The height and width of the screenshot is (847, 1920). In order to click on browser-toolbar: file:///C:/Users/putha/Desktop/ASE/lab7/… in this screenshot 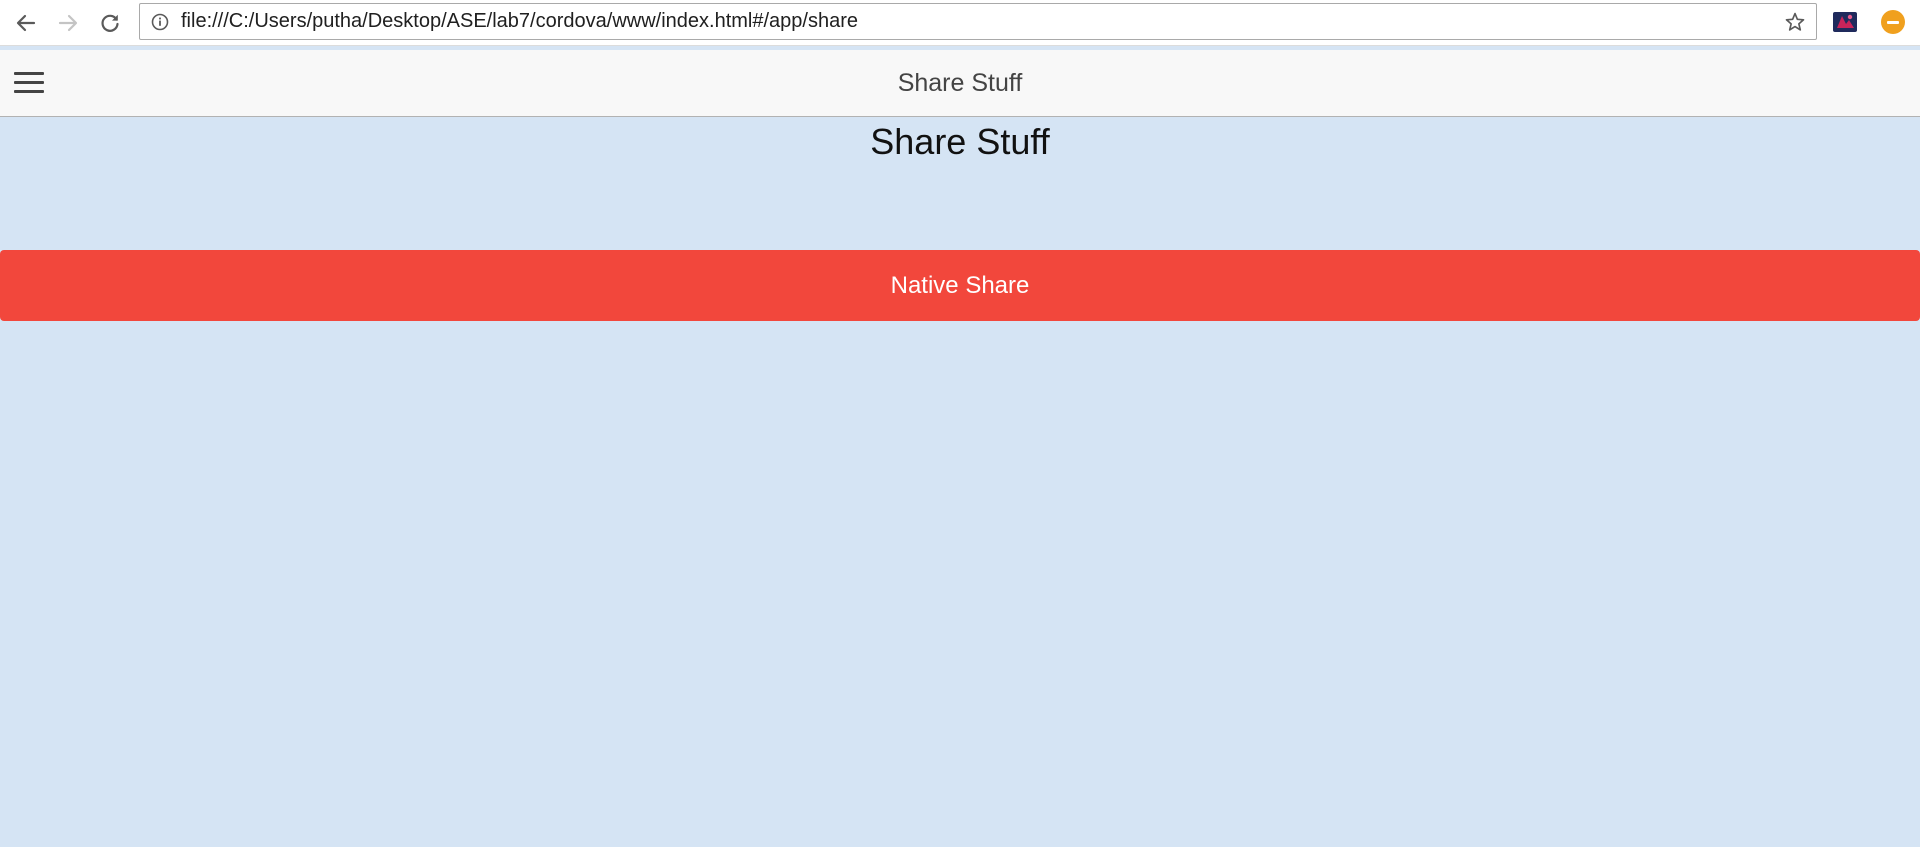, I will do `click(960, 23)`.